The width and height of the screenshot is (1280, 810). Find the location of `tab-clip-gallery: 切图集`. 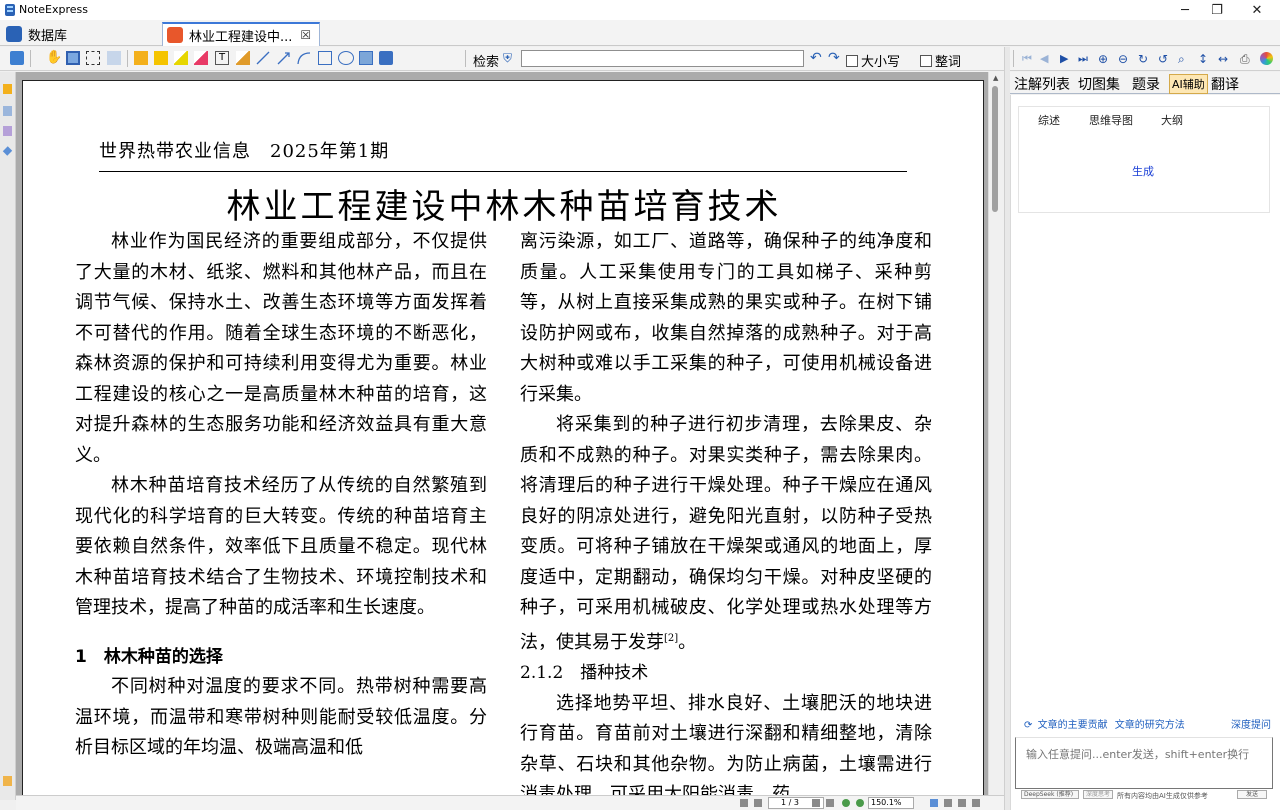

tab-clip-gallery: 切图集 is located at coordinates (1099, 84).